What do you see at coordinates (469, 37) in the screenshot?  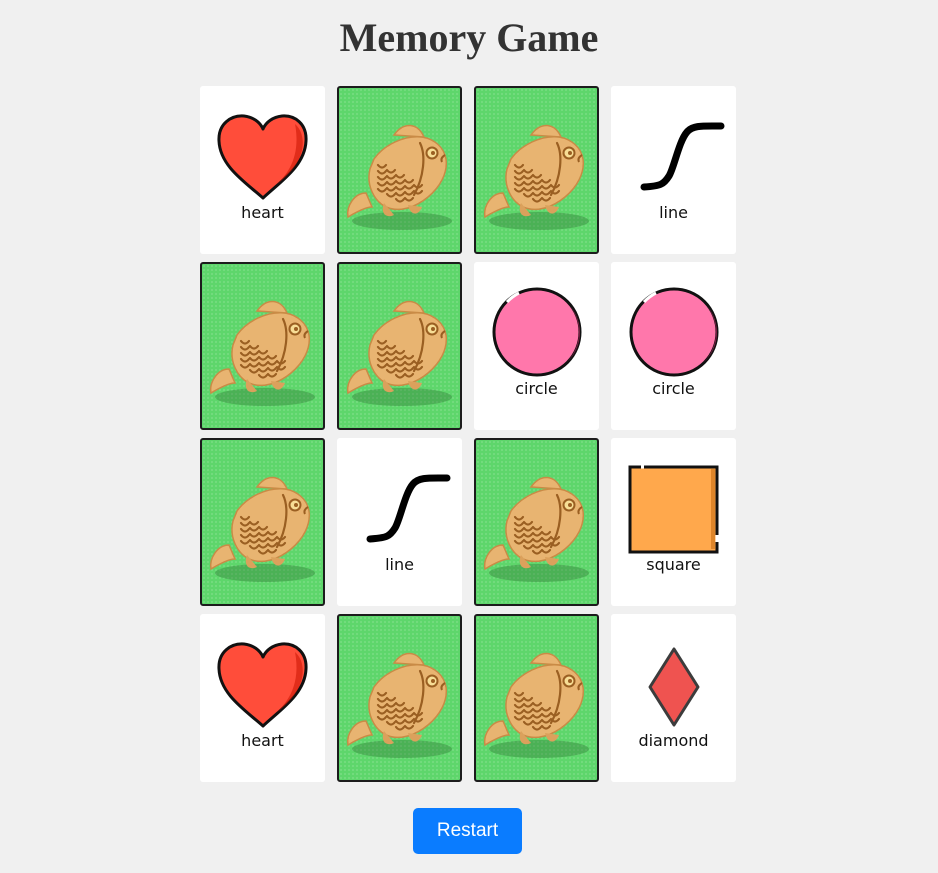 I see `page-title: Memory Game` at bounding box center [469, 37].